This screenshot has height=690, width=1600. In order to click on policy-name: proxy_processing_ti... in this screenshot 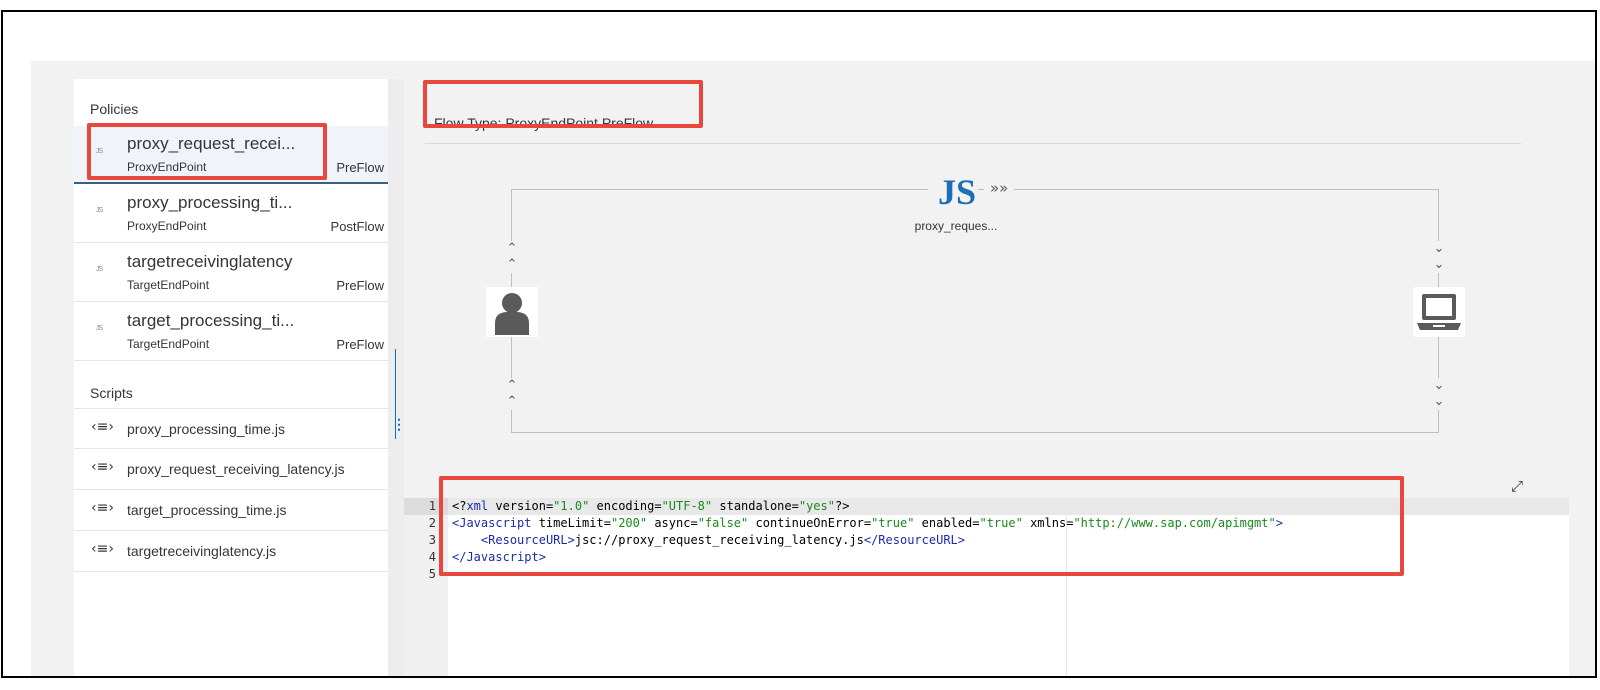, I will do `click(210, 202)`.